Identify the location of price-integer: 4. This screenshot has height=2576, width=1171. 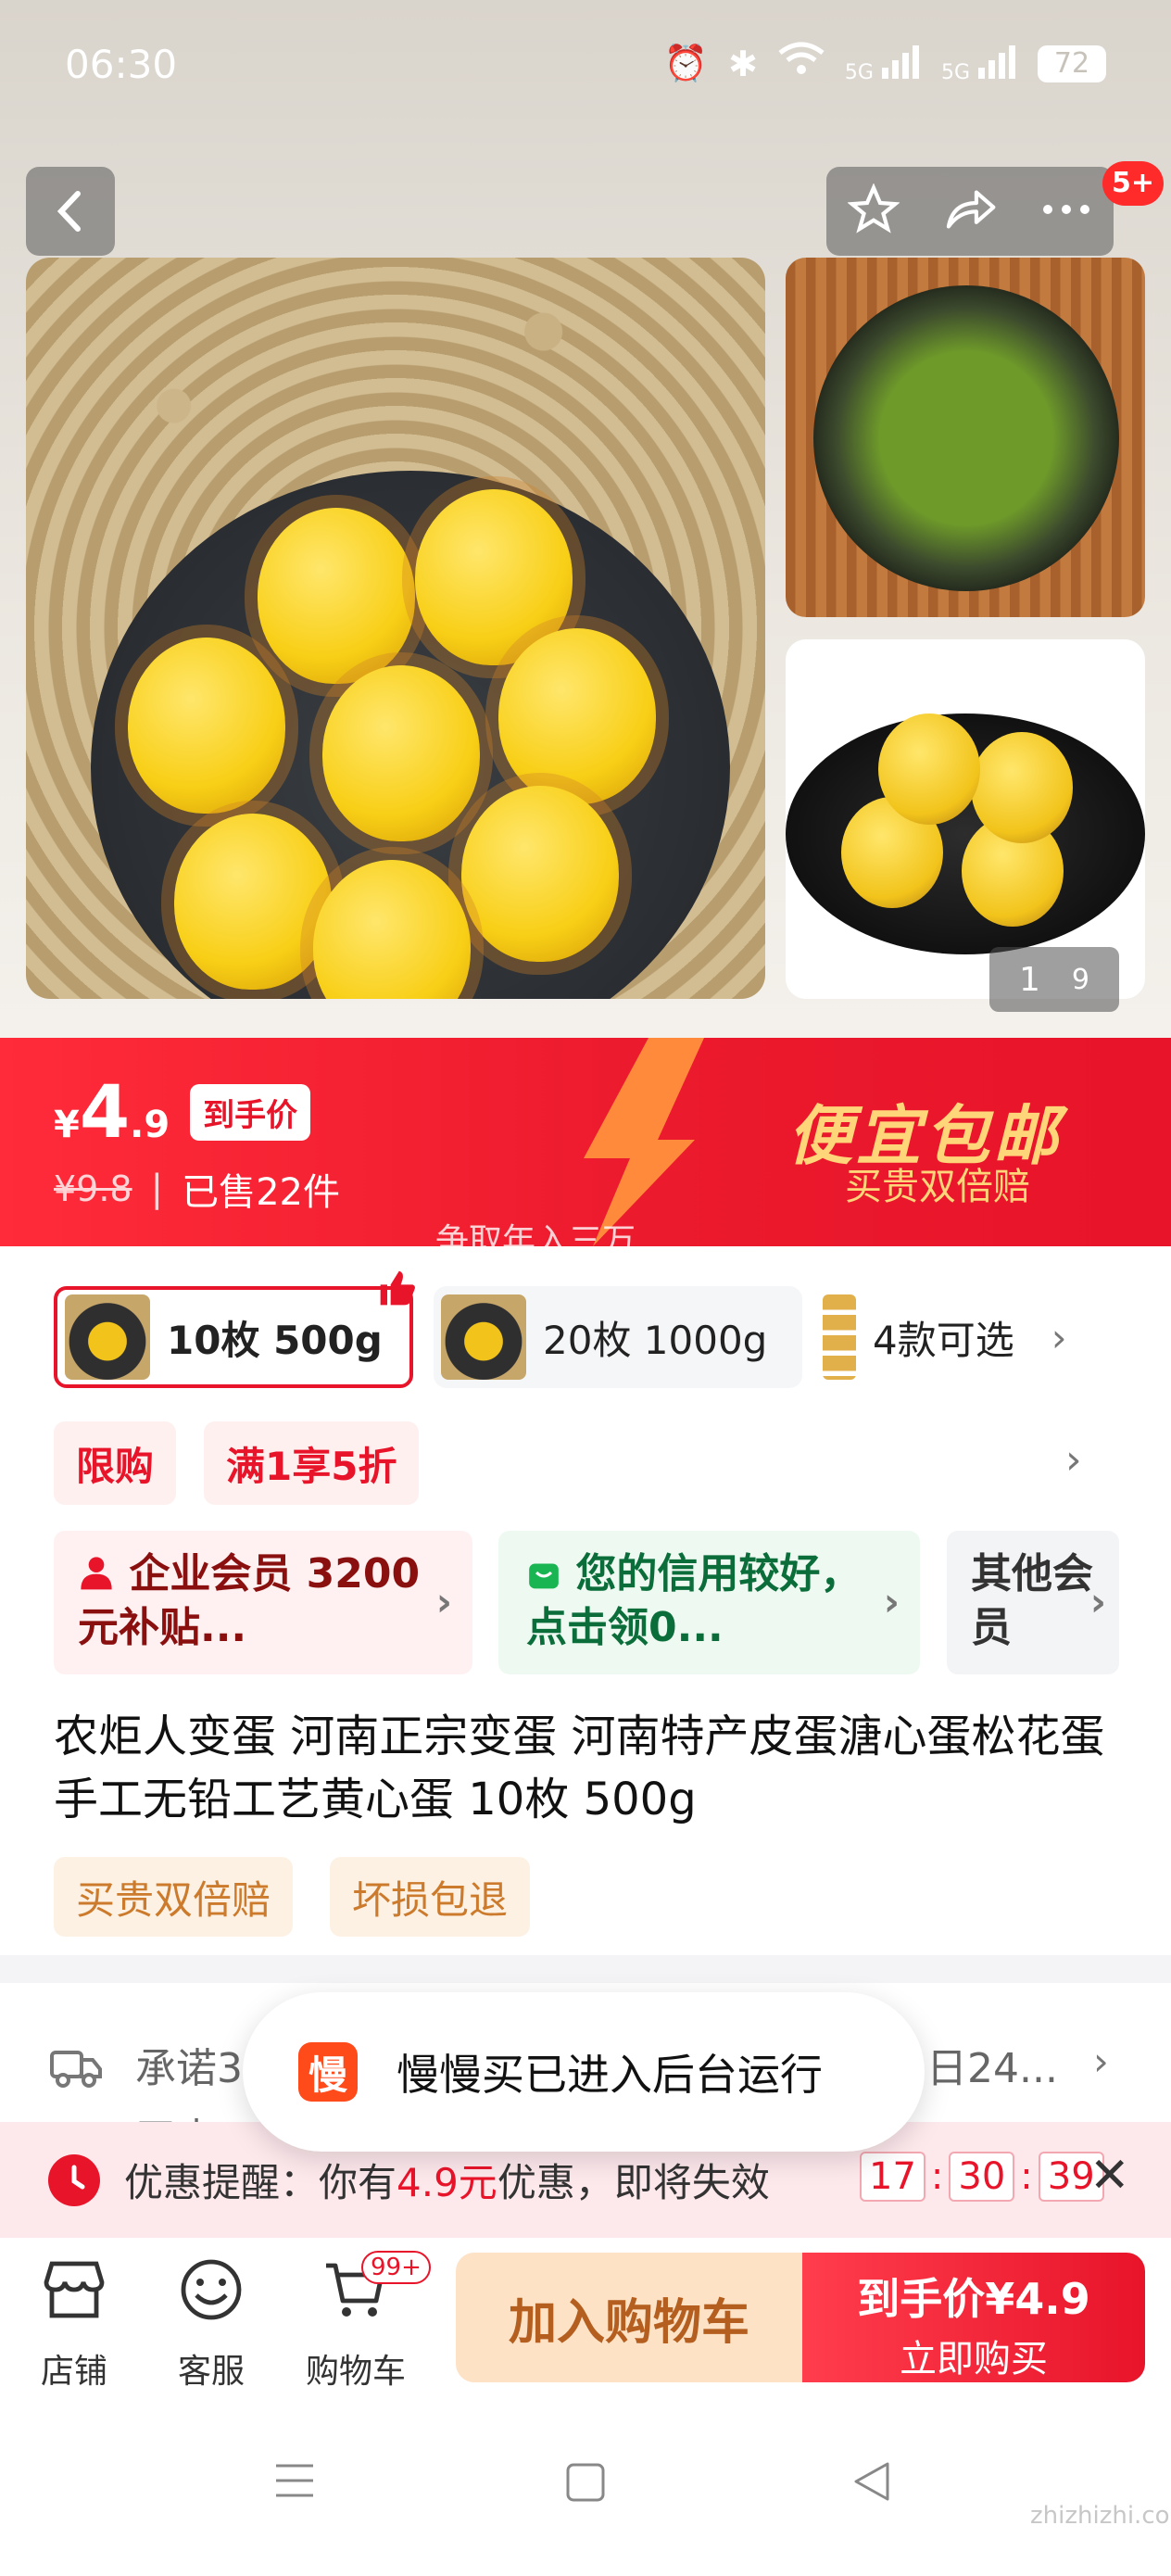
(105, 1113).